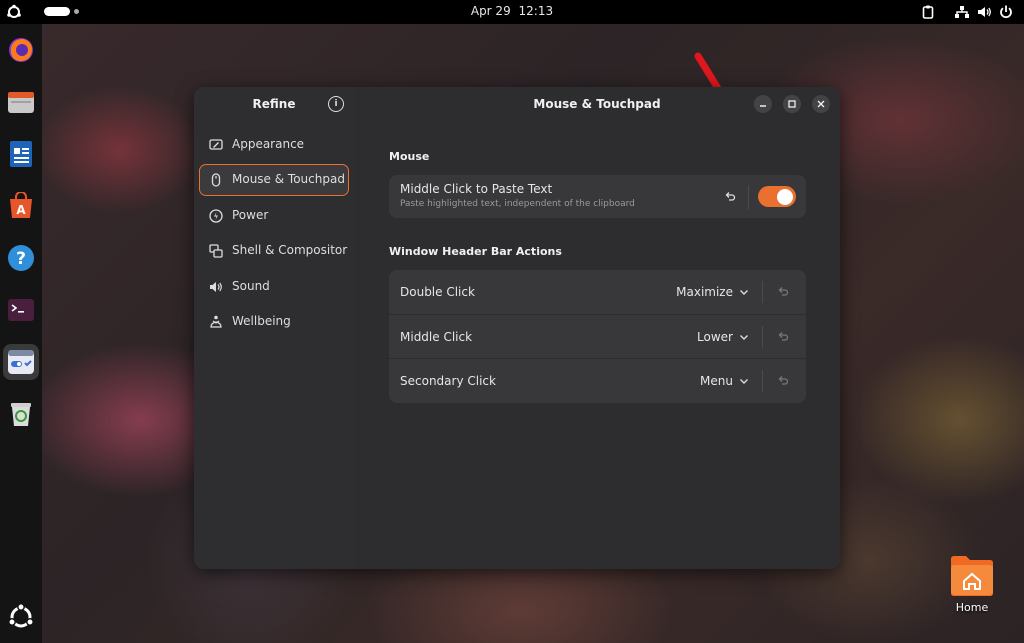  I want to click on top-bar: Apr 29 12:13, so click(512, 12).